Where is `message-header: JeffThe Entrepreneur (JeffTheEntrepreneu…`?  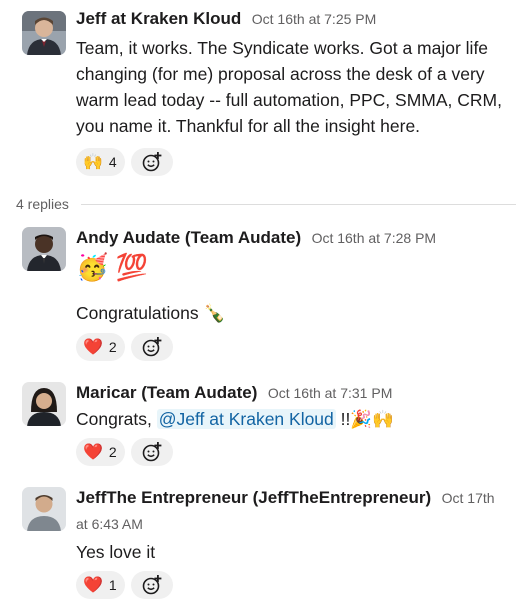 message-header: JeffThe Entrepreneur (JeffTheEntrepreneu… is located at coordinates (285, 498).